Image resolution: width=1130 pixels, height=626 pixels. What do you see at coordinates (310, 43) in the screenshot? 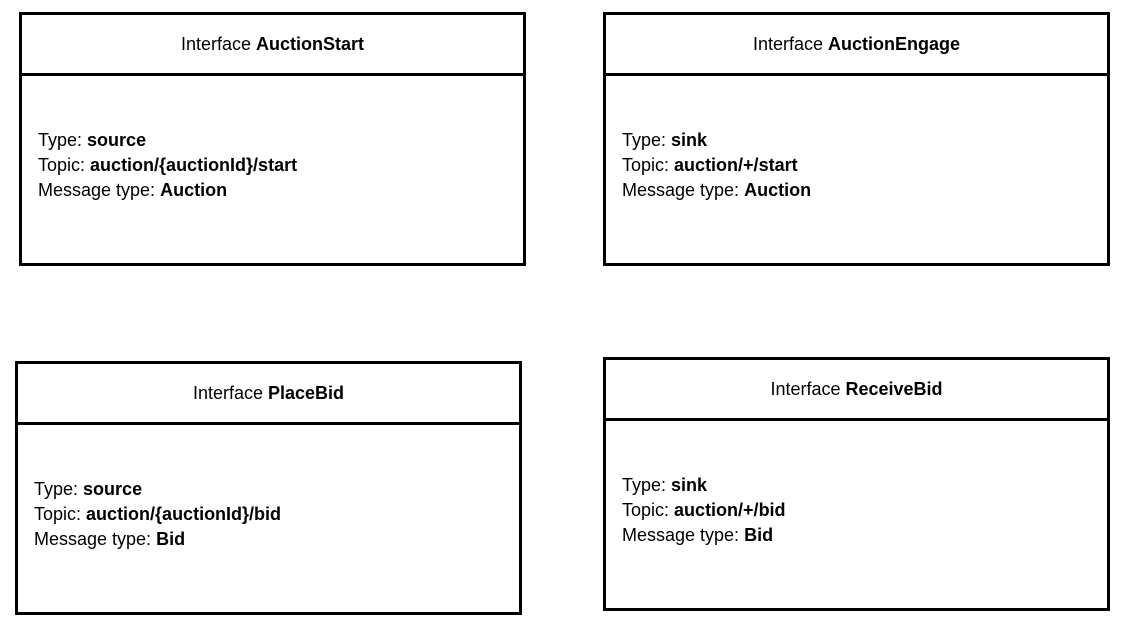
I see `interface-name: AuctionStart` at bounding box center [310, 43].